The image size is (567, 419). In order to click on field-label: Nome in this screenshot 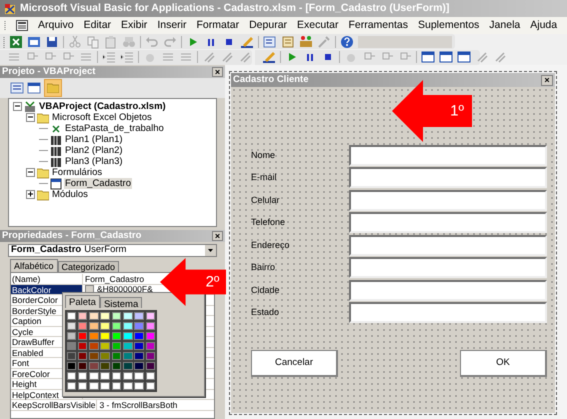, I will do `click(263, 155)`.